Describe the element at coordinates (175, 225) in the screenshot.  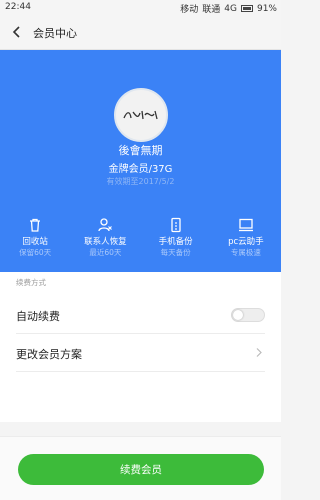
I see `phone-backup-icon` at that location.